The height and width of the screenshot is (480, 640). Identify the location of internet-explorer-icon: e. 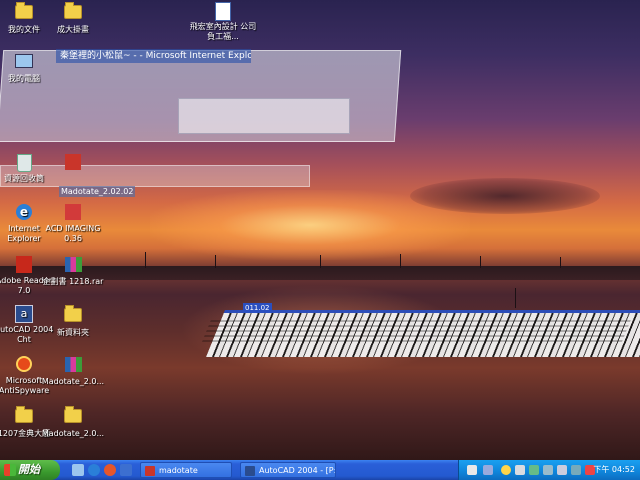
(24, 212).